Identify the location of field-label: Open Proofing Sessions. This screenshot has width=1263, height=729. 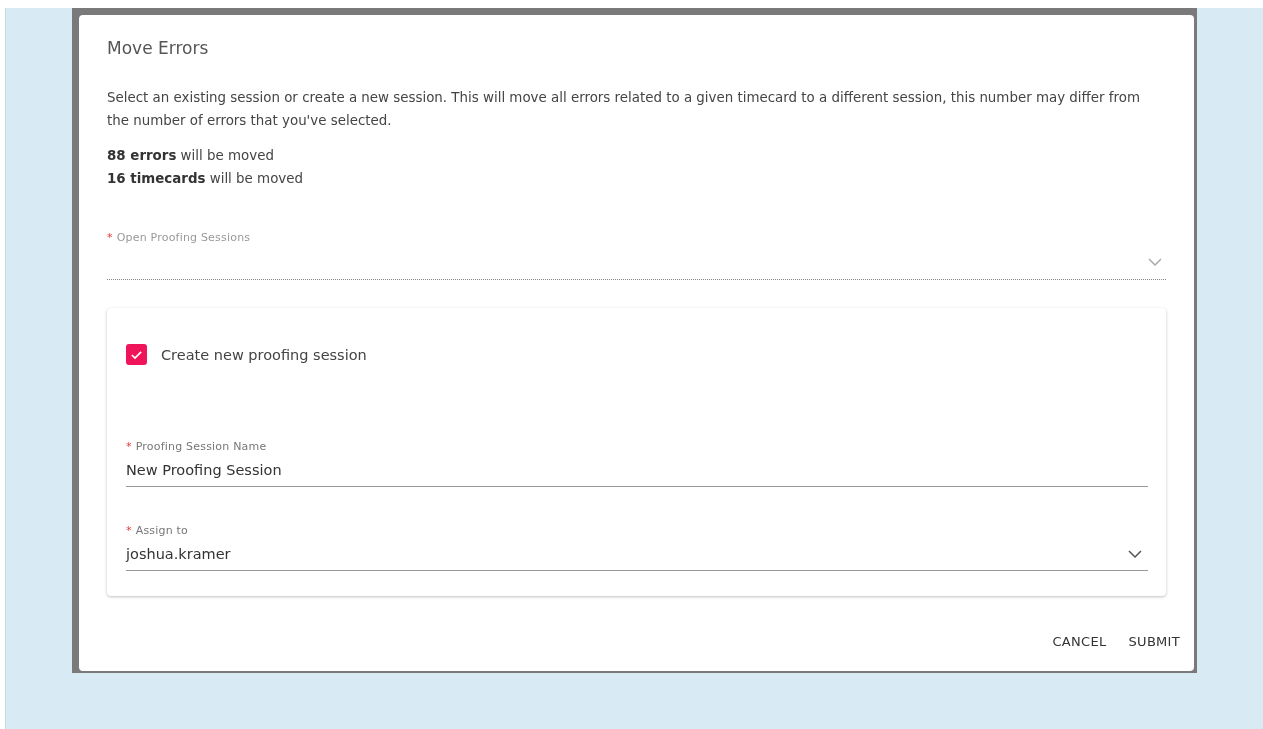
(183, 237).